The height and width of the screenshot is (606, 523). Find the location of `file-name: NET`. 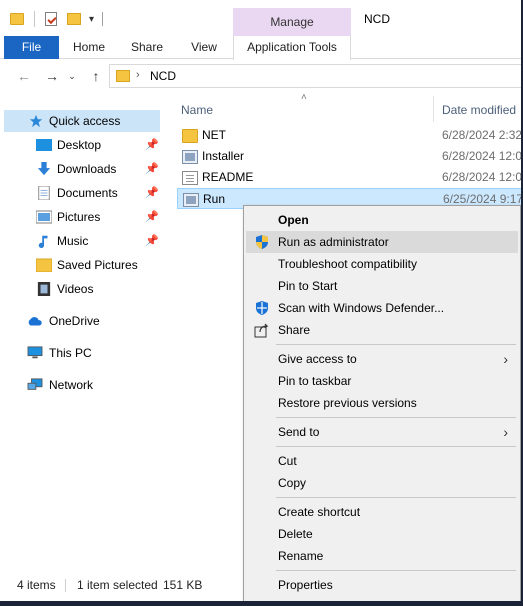

file-name: NET is located at coordinates (214, 135).